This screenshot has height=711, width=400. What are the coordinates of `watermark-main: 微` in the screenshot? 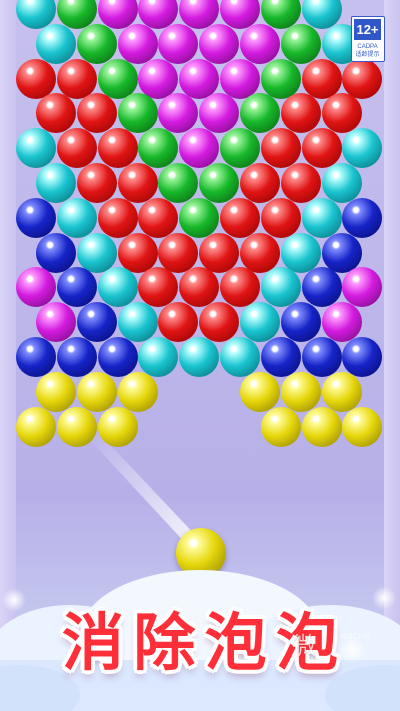 It's located at (304, 646).